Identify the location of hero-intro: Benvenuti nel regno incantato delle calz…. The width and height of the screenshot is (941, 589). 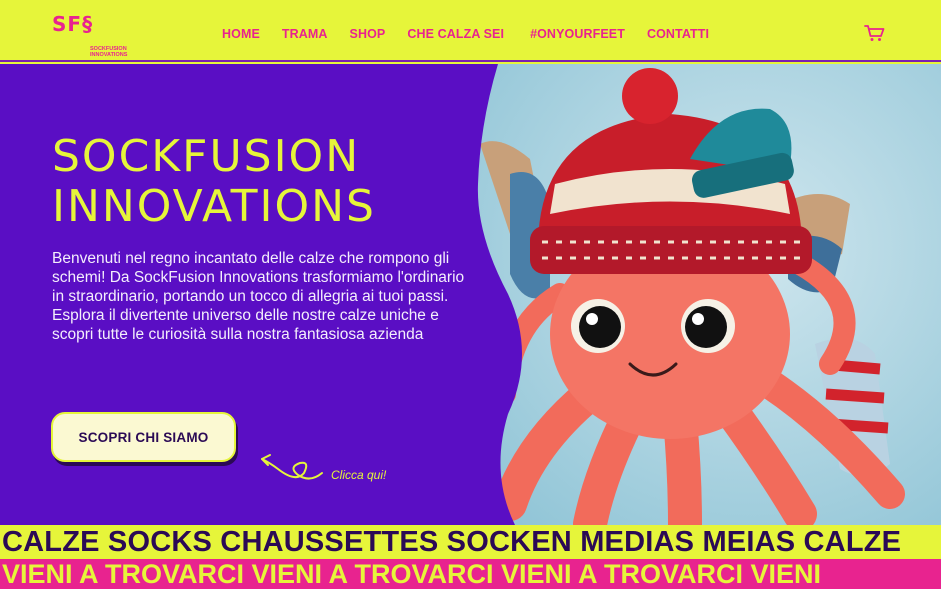
(262, 296).